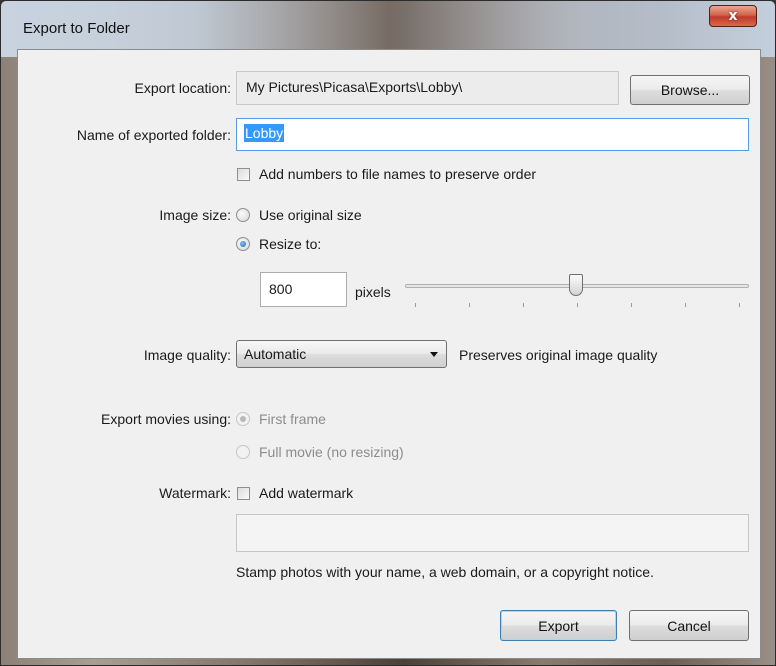 The image size is (776, 666). I want to click on add-watermark-checkbox, so click(243, 493).